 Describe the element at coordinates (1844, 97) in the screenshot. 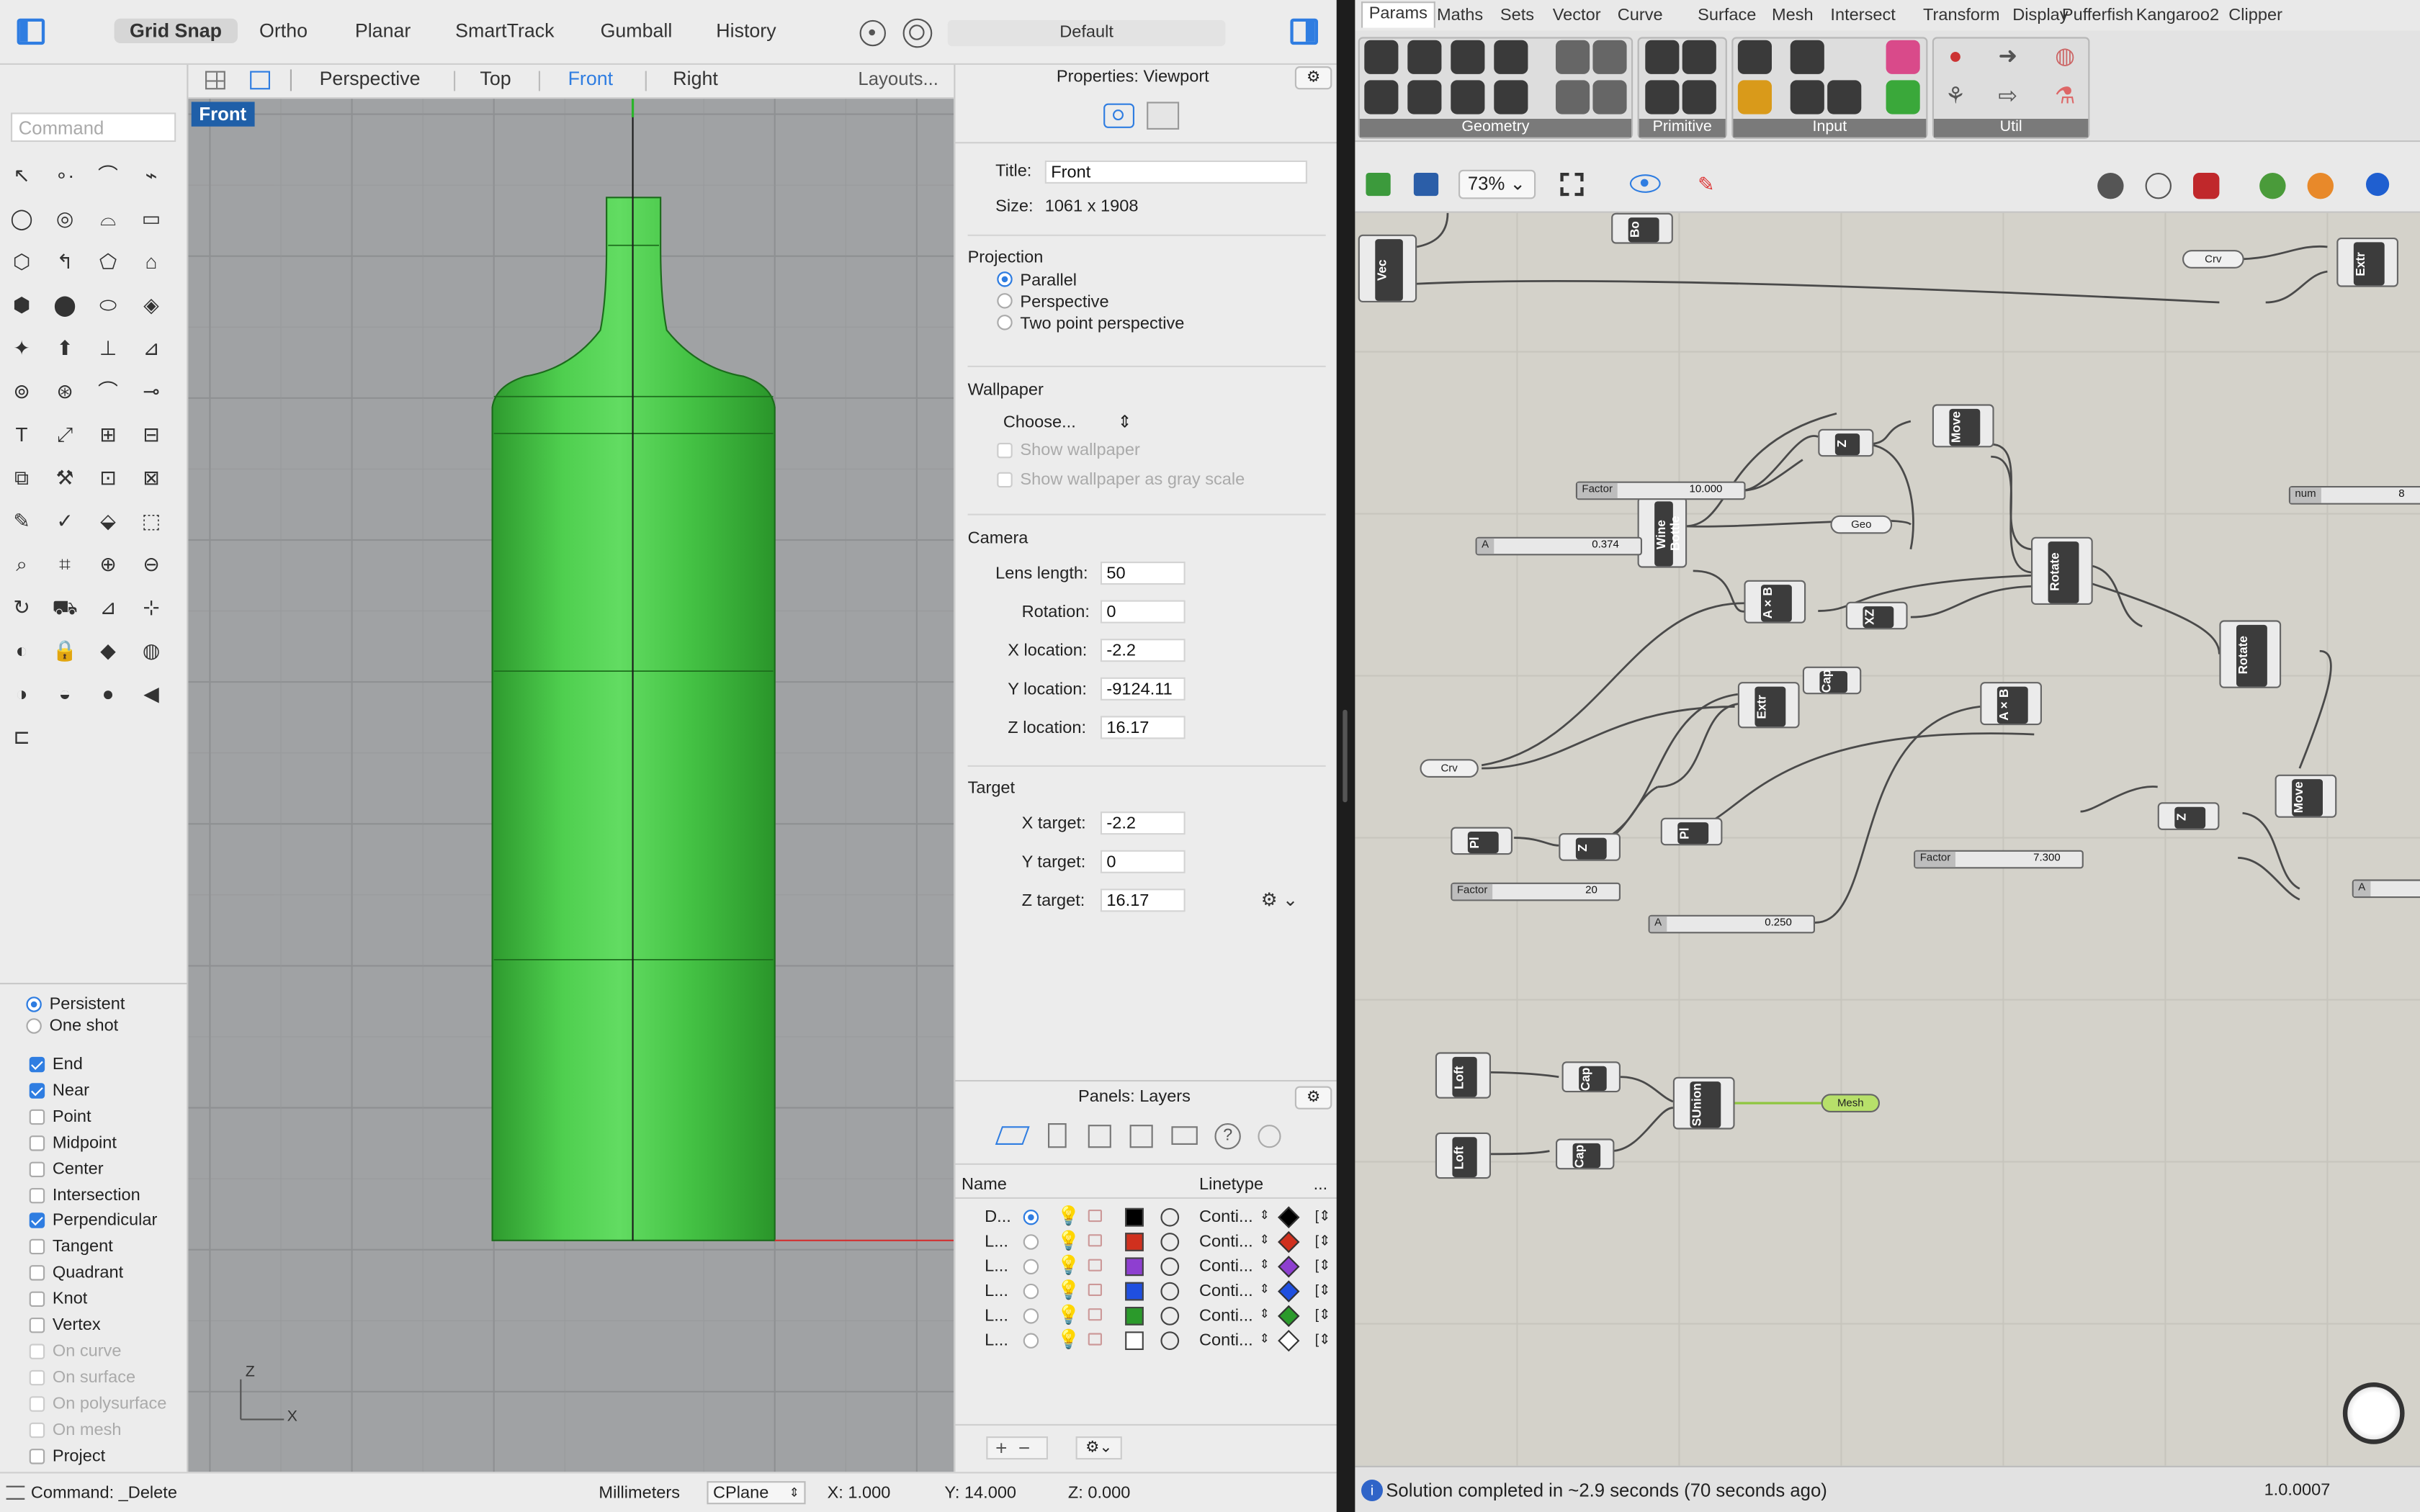

I see `list-input-icon` at that location.